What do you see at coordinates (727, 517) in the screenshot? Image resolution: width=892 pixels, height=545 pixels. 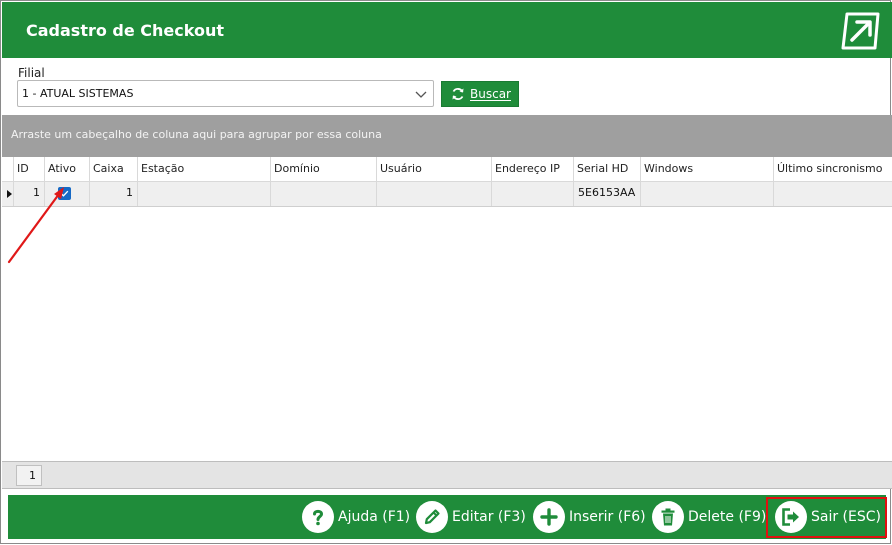 I see `delete-button-label: Delete (F9)` at bounding box center [727, 517].